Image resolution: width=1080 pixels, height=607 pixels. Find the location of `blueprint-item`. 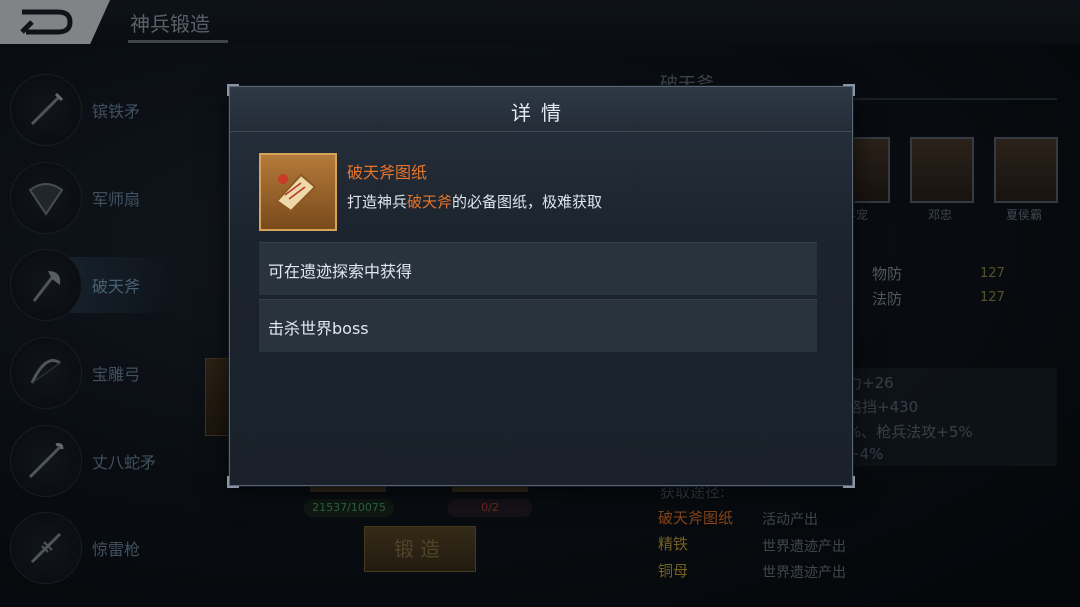

blueprint-item is located at coordinates (298, 192).